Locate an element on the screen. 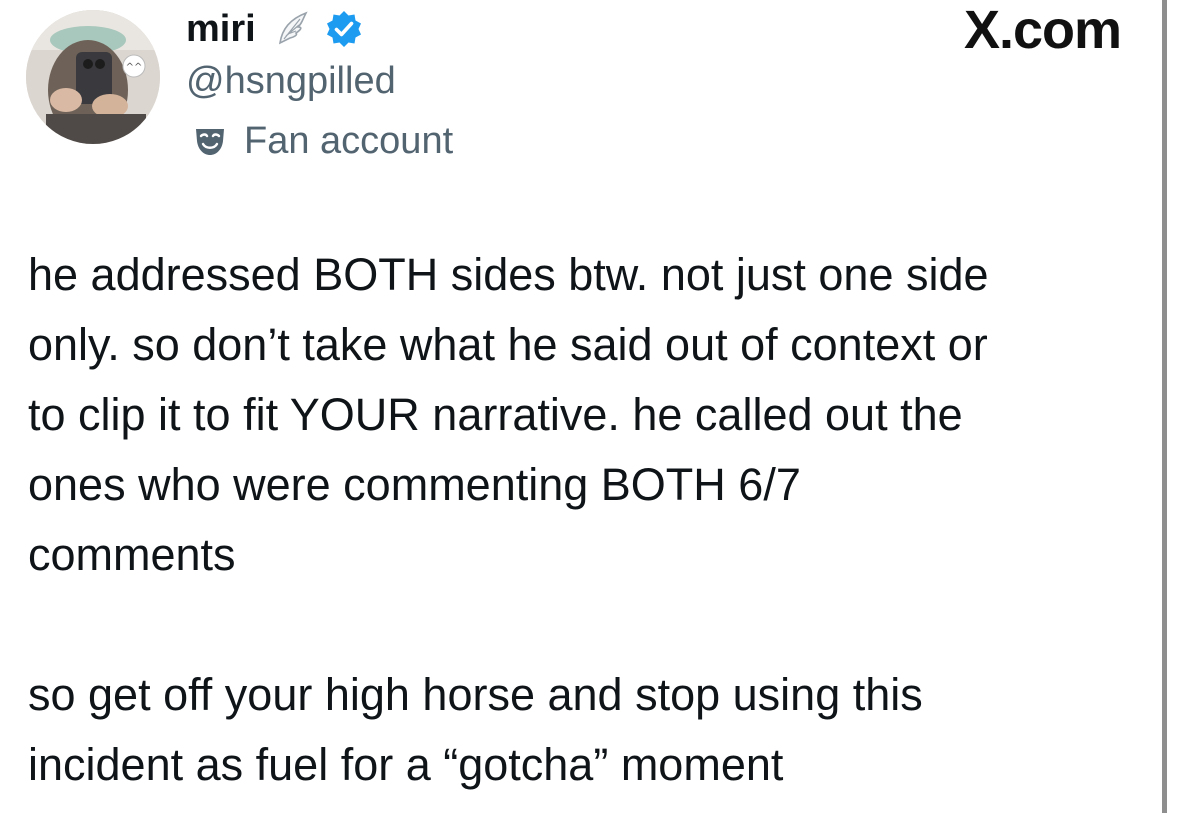  wing-icon is located at coordinates (293, 28).